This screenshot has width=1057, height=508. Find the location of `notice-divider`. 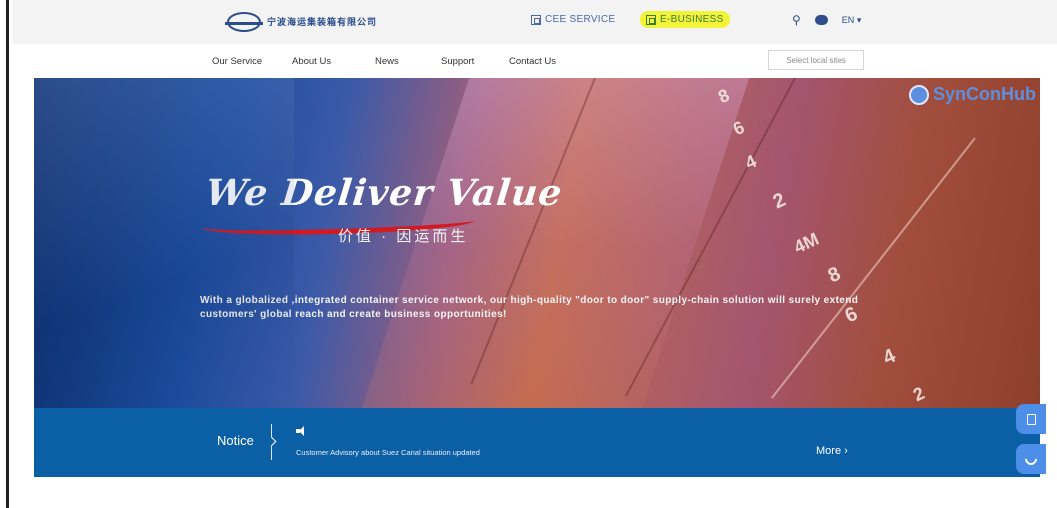

notice-divider is located at coordinates (271, 442).